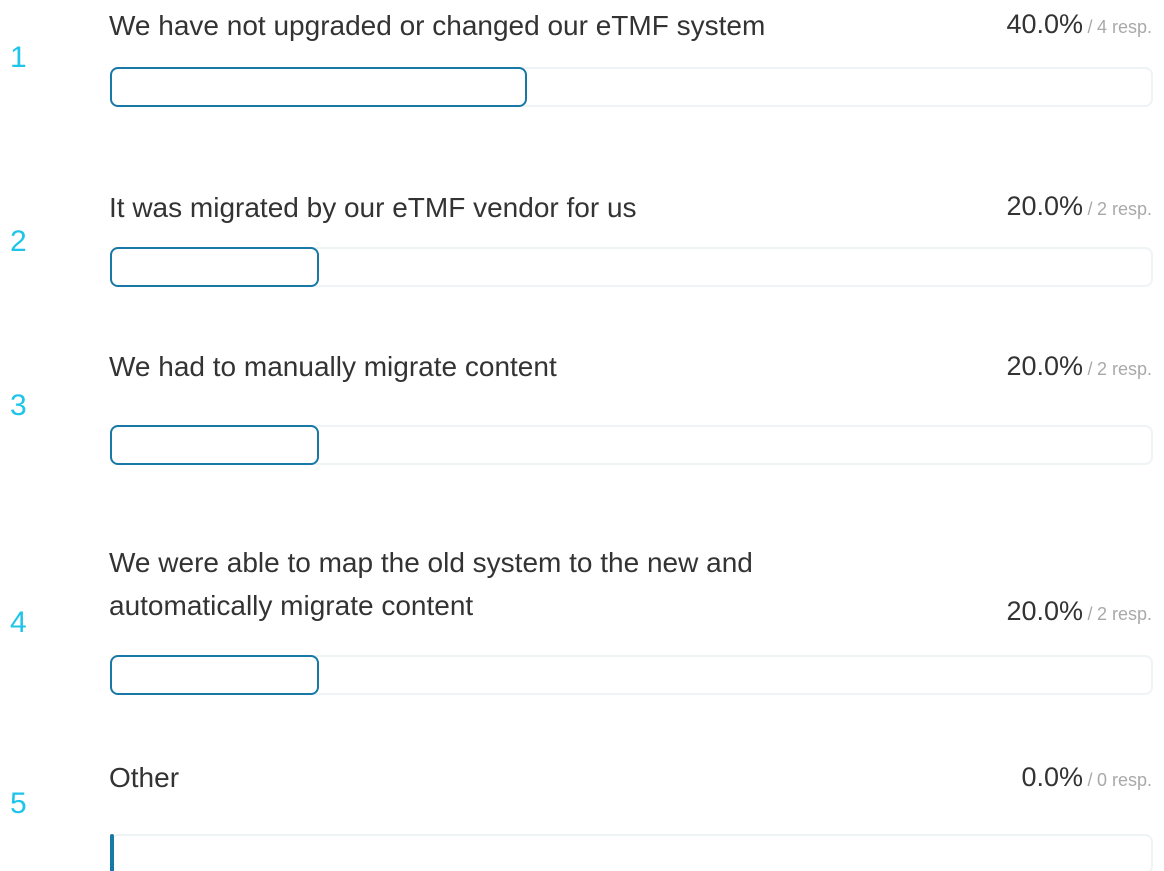  What do you see at coordinates (1087, 777) in the screenshot?
I see `answer-stat: 0.0% / 0 resp.` at bounding box center [1087, 777].